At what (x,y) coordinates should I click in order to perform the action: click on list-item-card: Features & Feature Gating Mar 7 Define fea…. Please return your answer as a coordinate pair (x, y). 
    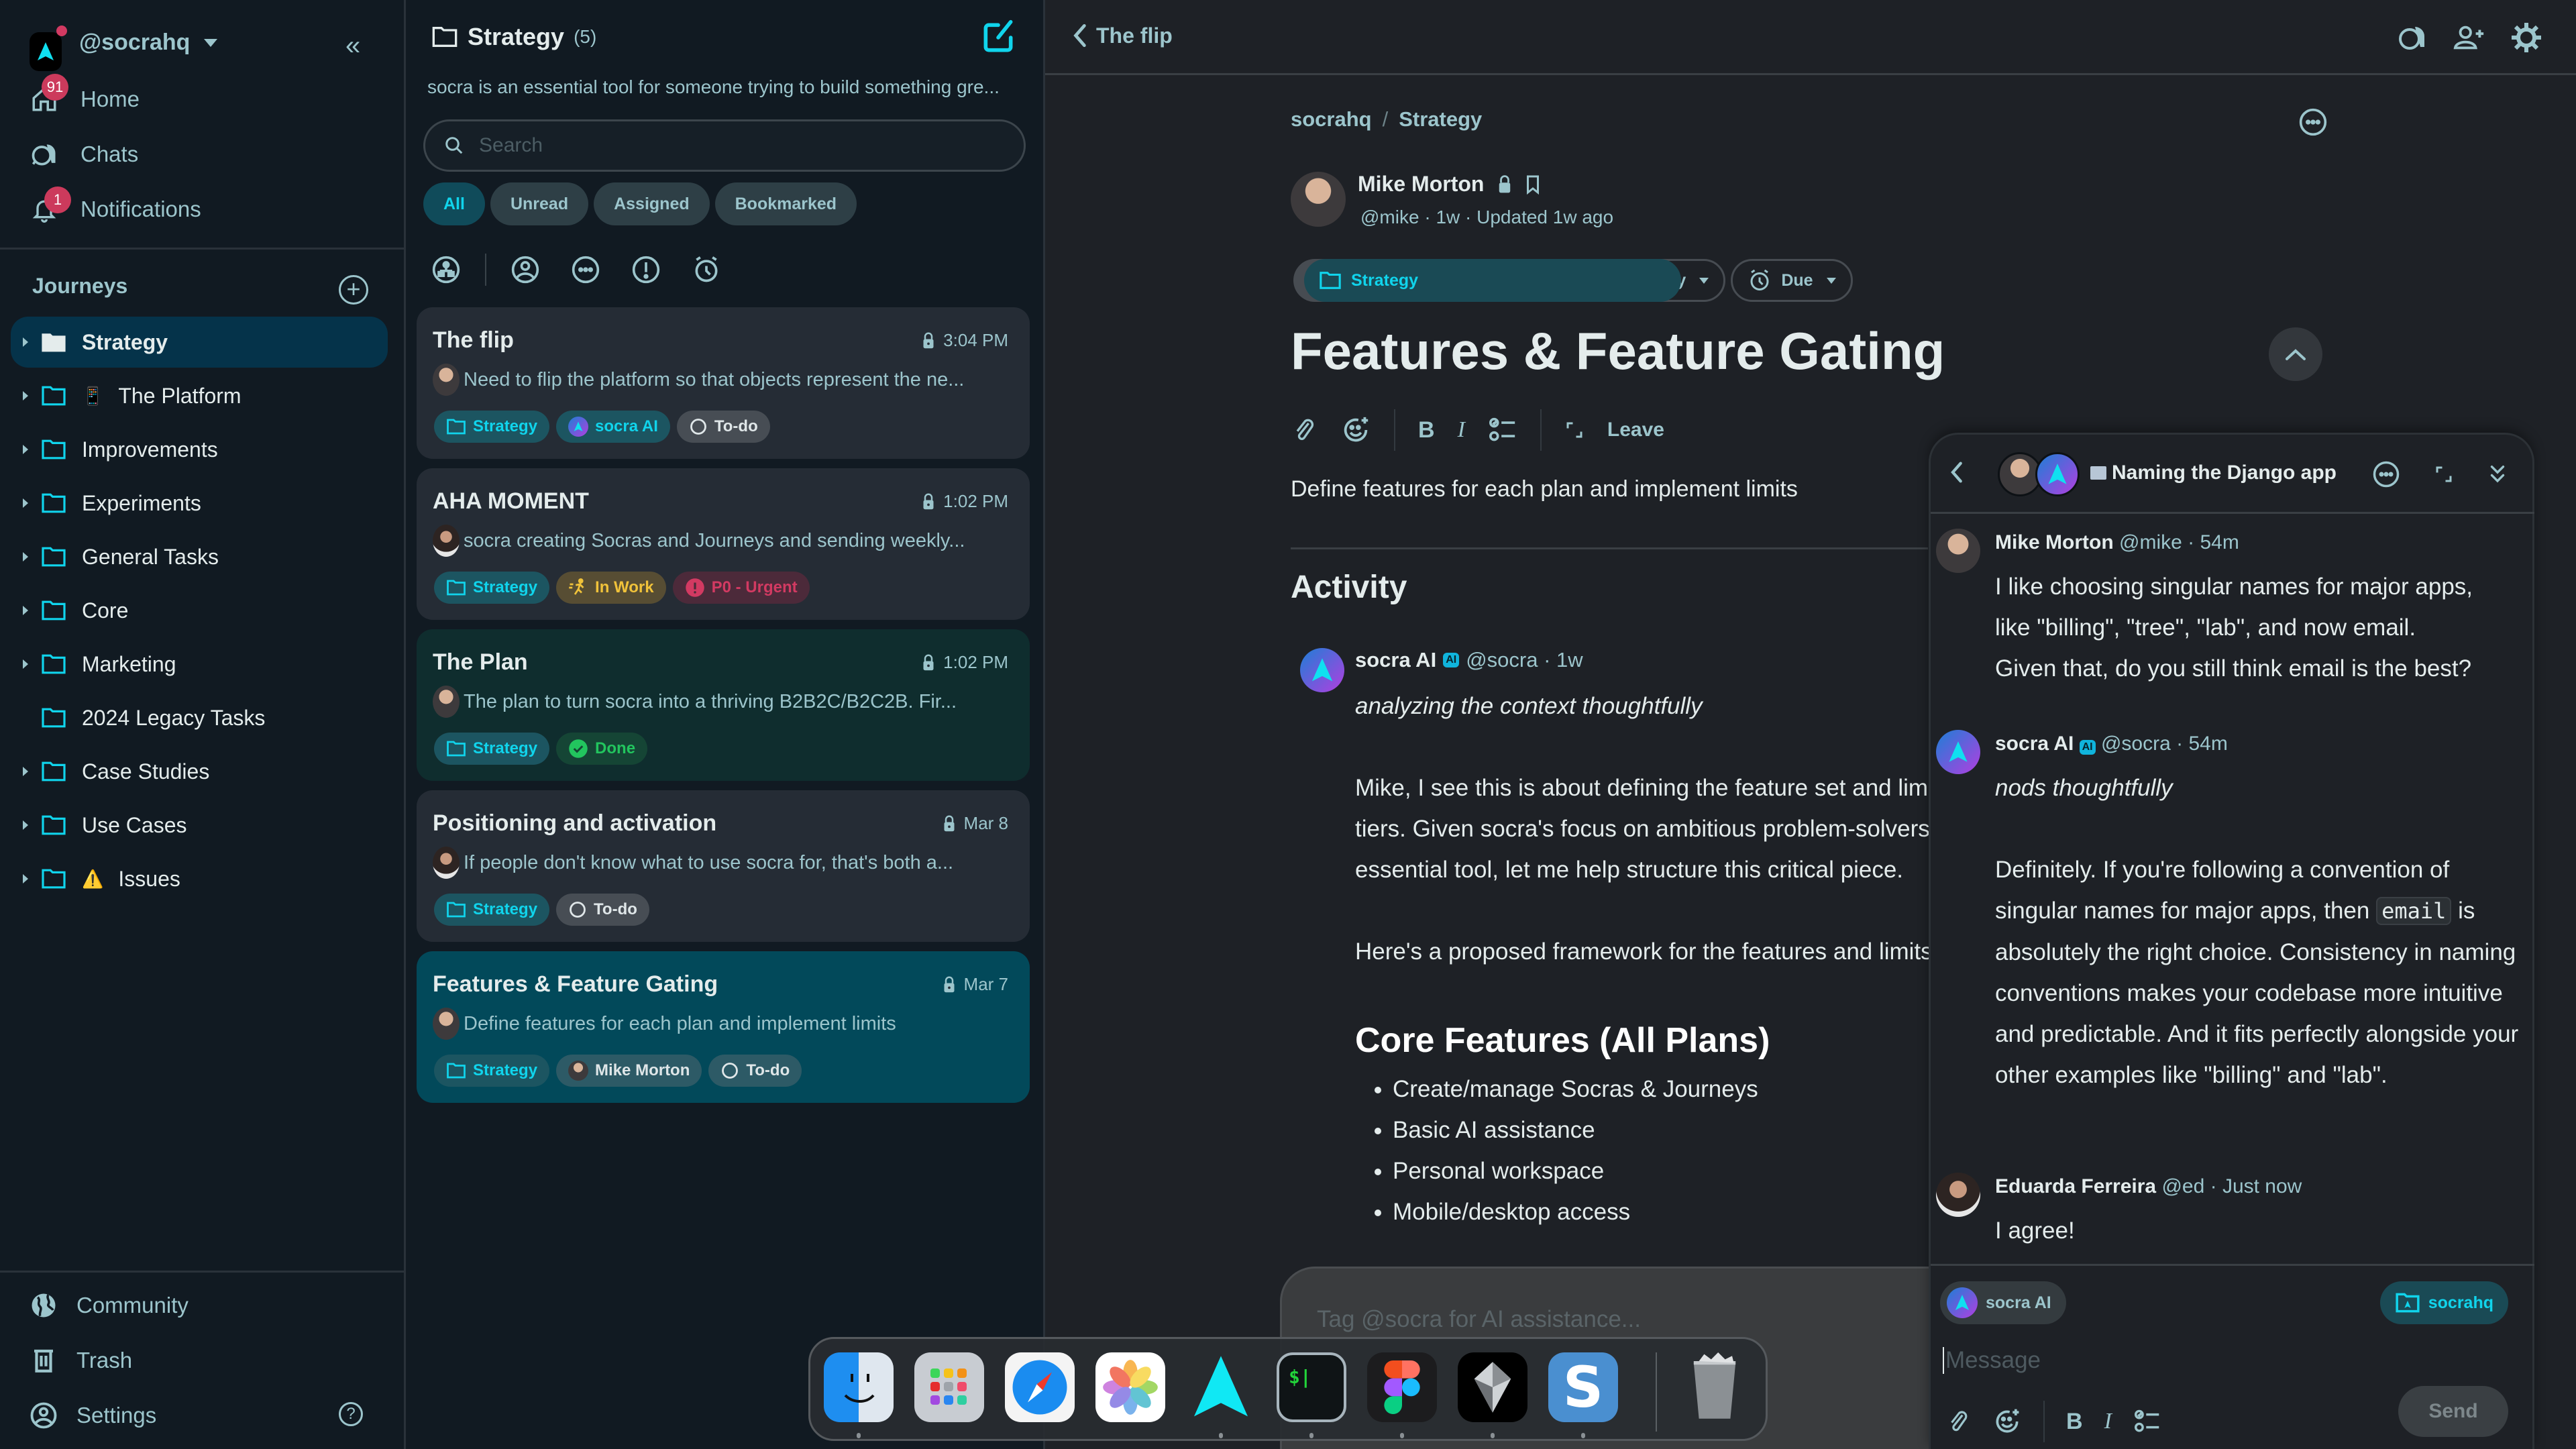
    Looking at the image, I should click on (723, 1027).